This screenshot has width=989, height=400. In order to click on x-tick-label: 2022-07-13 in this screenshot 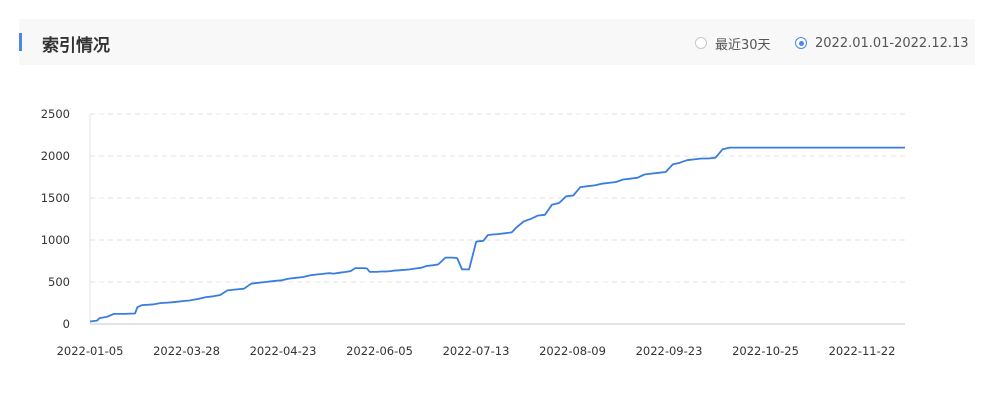, I will do `click(476, 351)`.